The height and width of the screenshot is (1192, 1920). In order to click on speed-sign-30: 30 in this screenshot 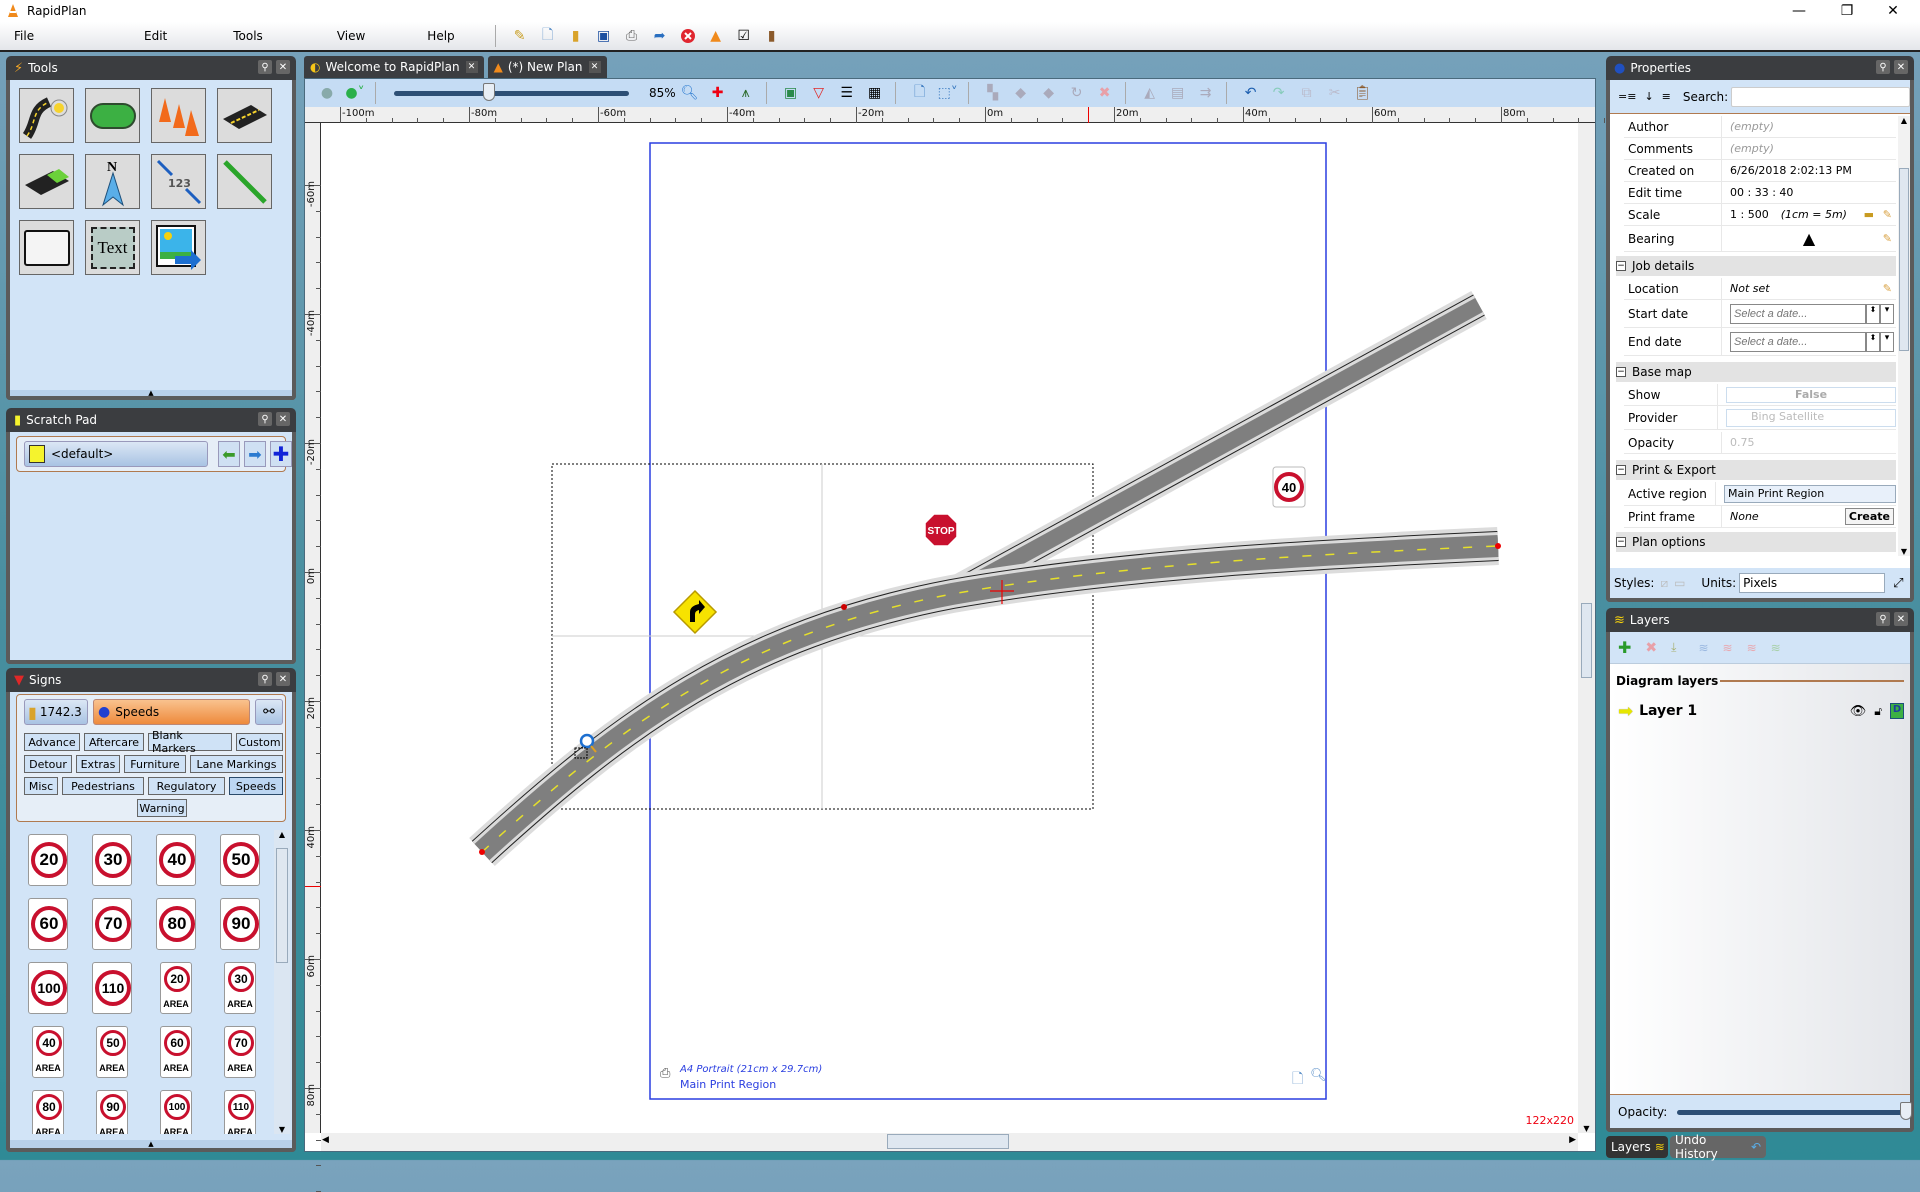, I will do `click(112, 860)`.